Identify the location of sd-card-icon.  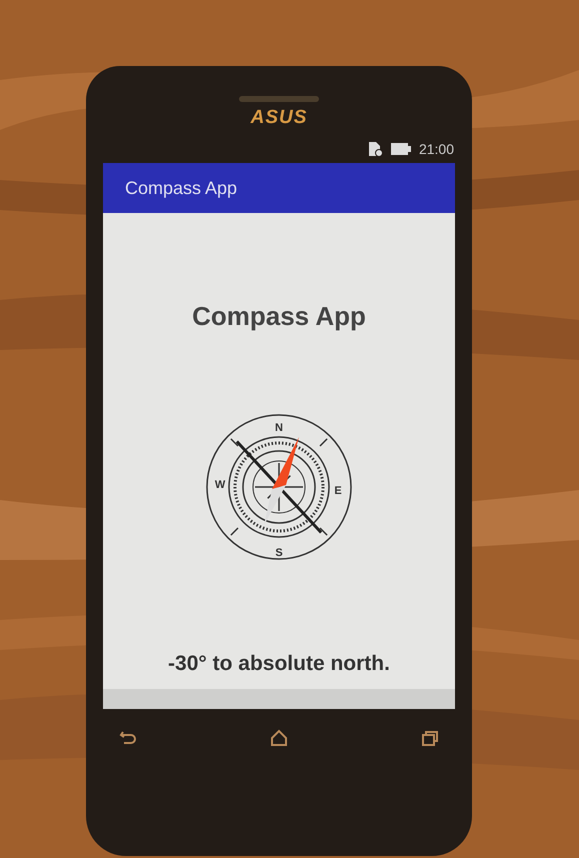
(374, 149).